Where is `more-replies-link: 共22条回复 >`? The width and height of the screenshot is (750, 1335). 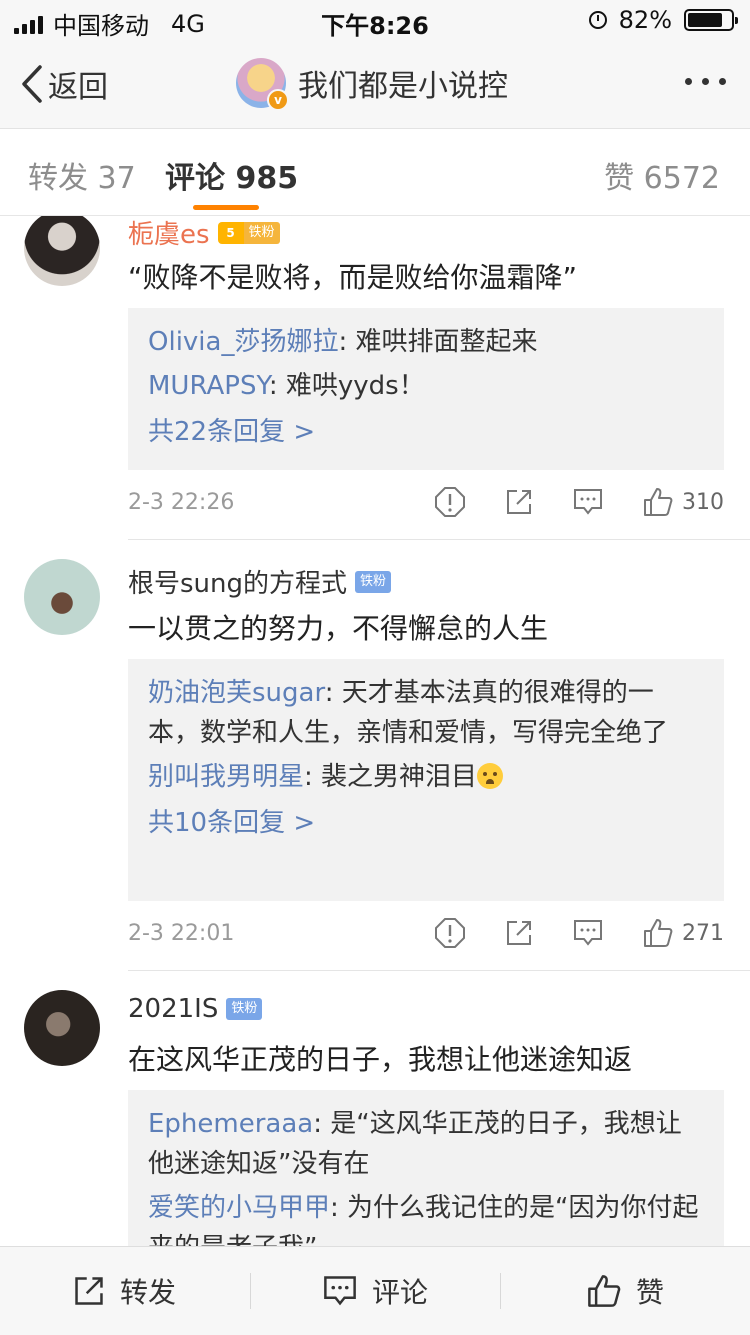 more-replies-link: 共22条回复 > is located at coordinates (426, 432).